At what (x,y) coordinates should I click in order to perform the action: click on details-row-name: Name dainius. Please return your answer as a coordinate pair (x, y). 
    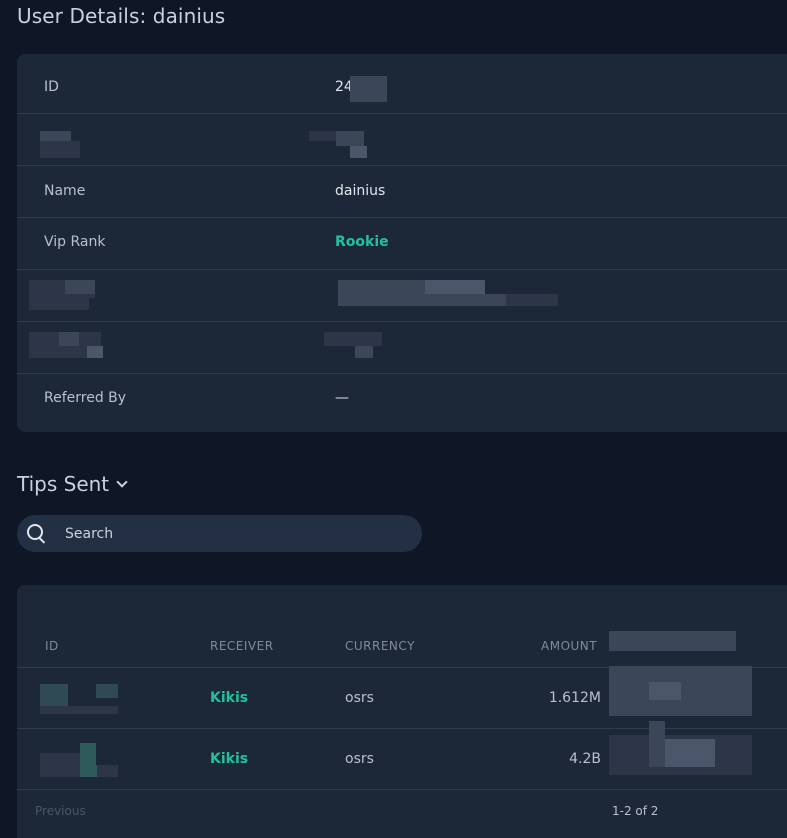
    Looking at the image, I should click on (402, 192).